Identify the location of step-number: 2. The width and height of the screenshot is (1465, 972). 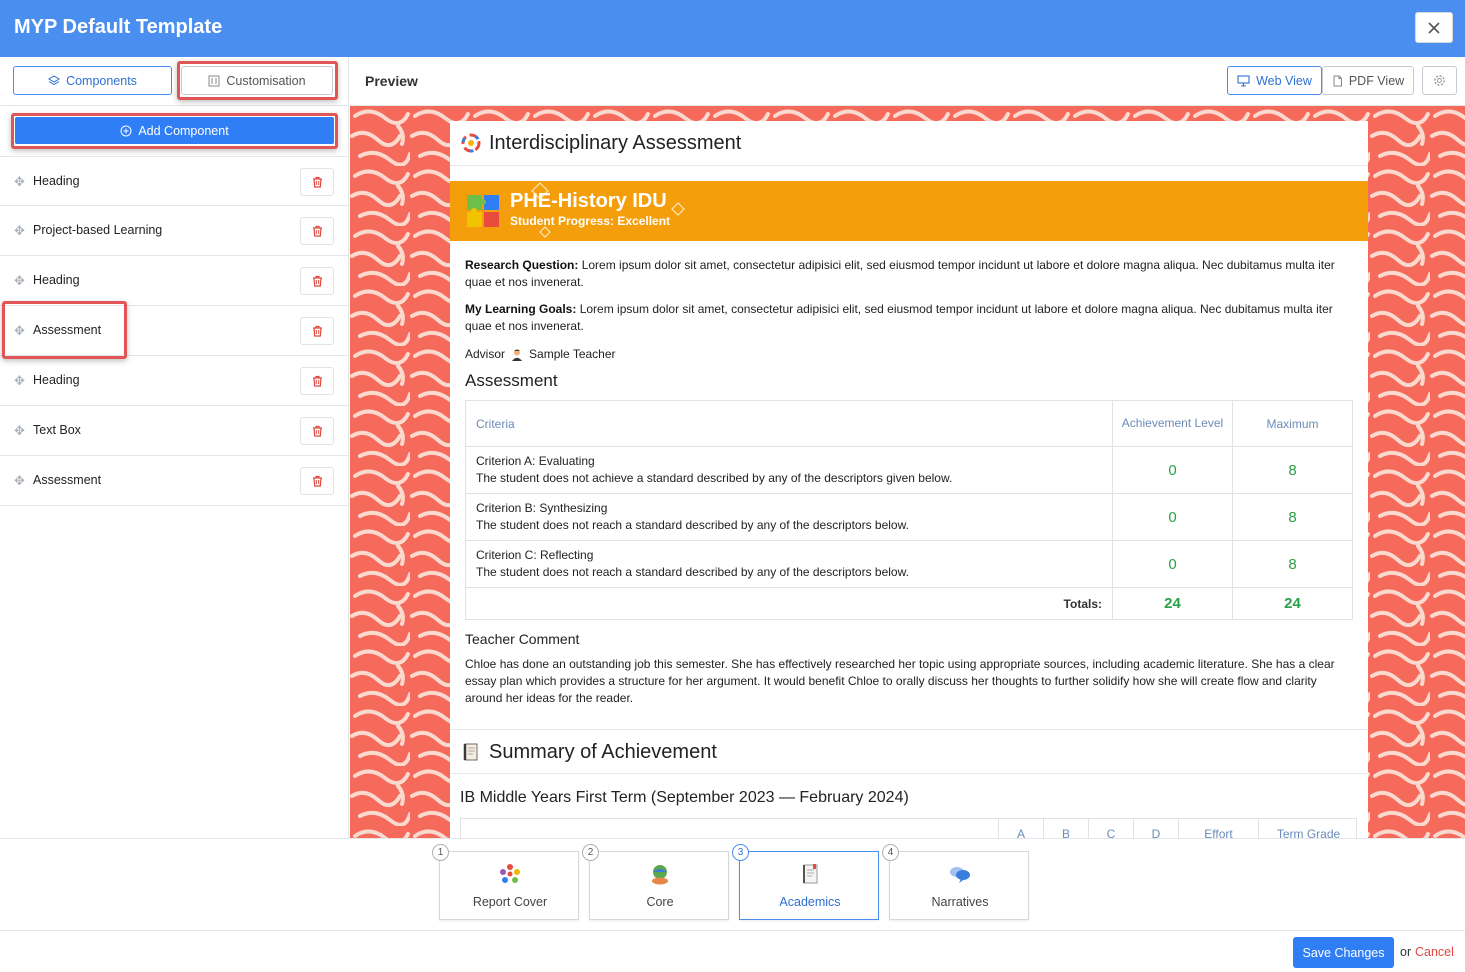
(590, 852).